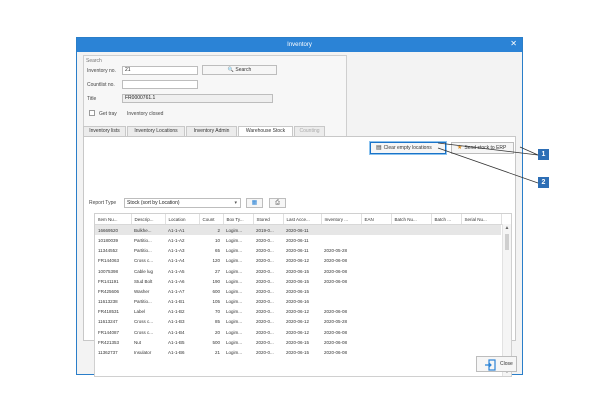 The image size is (600, 415). What do you see at coordinates (543, 182) in the screenshot?
I see `callout-2: 2` at bounding box center [543, 182].